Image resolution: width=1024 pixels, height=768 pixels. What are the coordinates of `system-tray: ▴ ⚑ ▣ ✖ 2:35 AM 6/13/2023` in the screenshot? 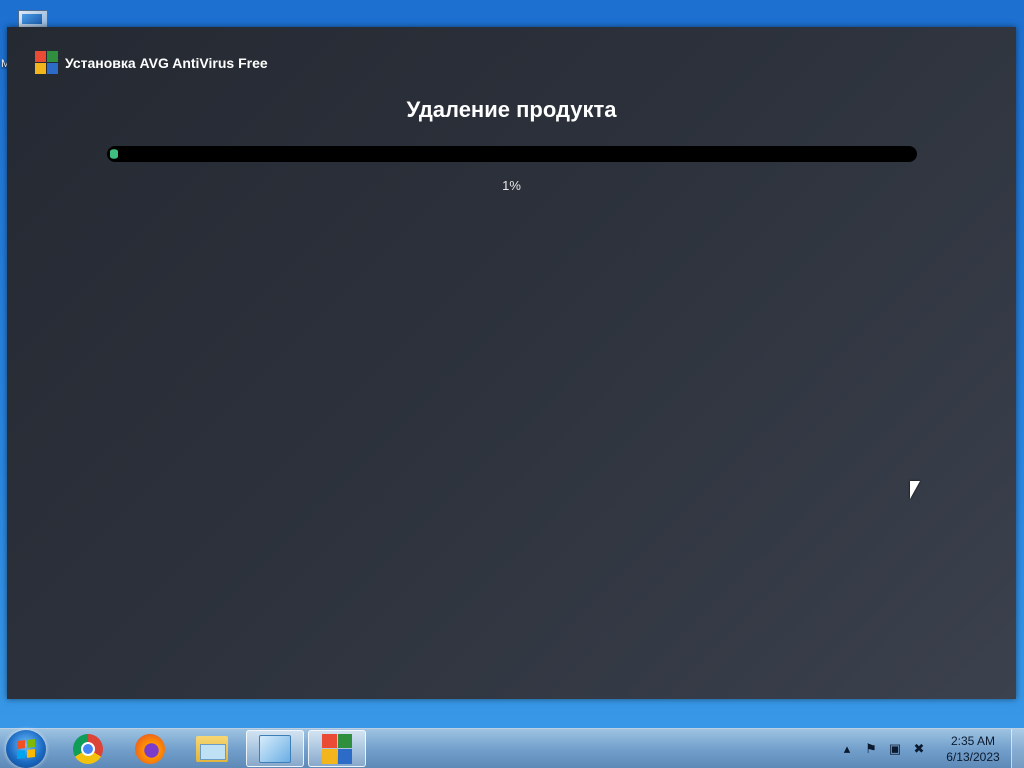 It's located at (929, 748).